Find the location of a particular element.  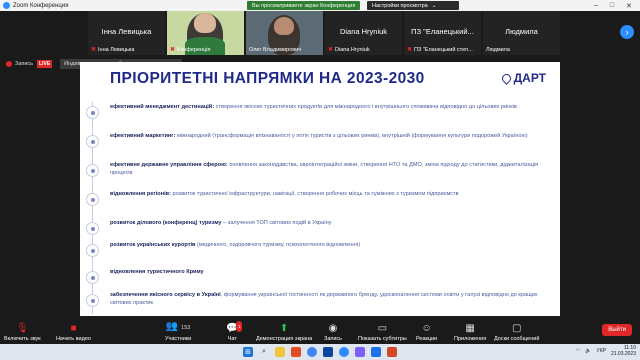

viewing-screen-label: Вы просматриваете экран Конференция is located at coordinates (304, 5).